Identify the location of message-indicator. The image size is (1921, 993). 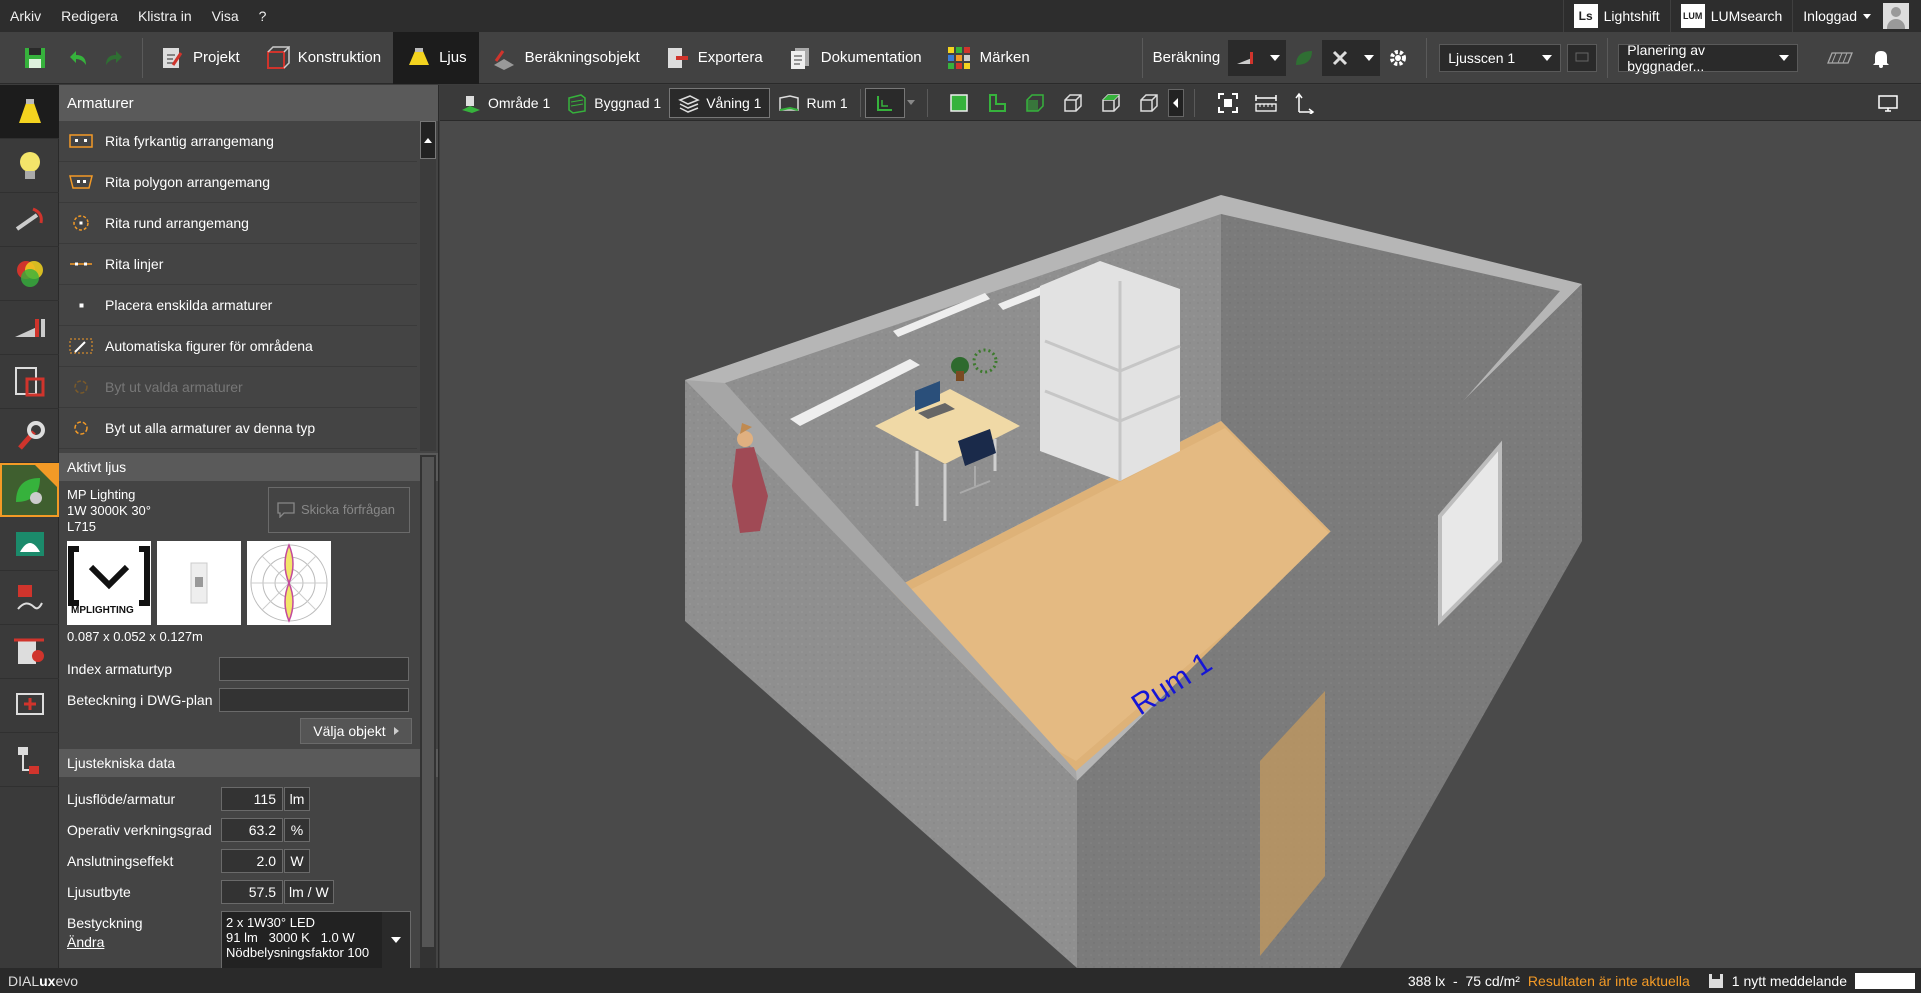
(1885, 980).